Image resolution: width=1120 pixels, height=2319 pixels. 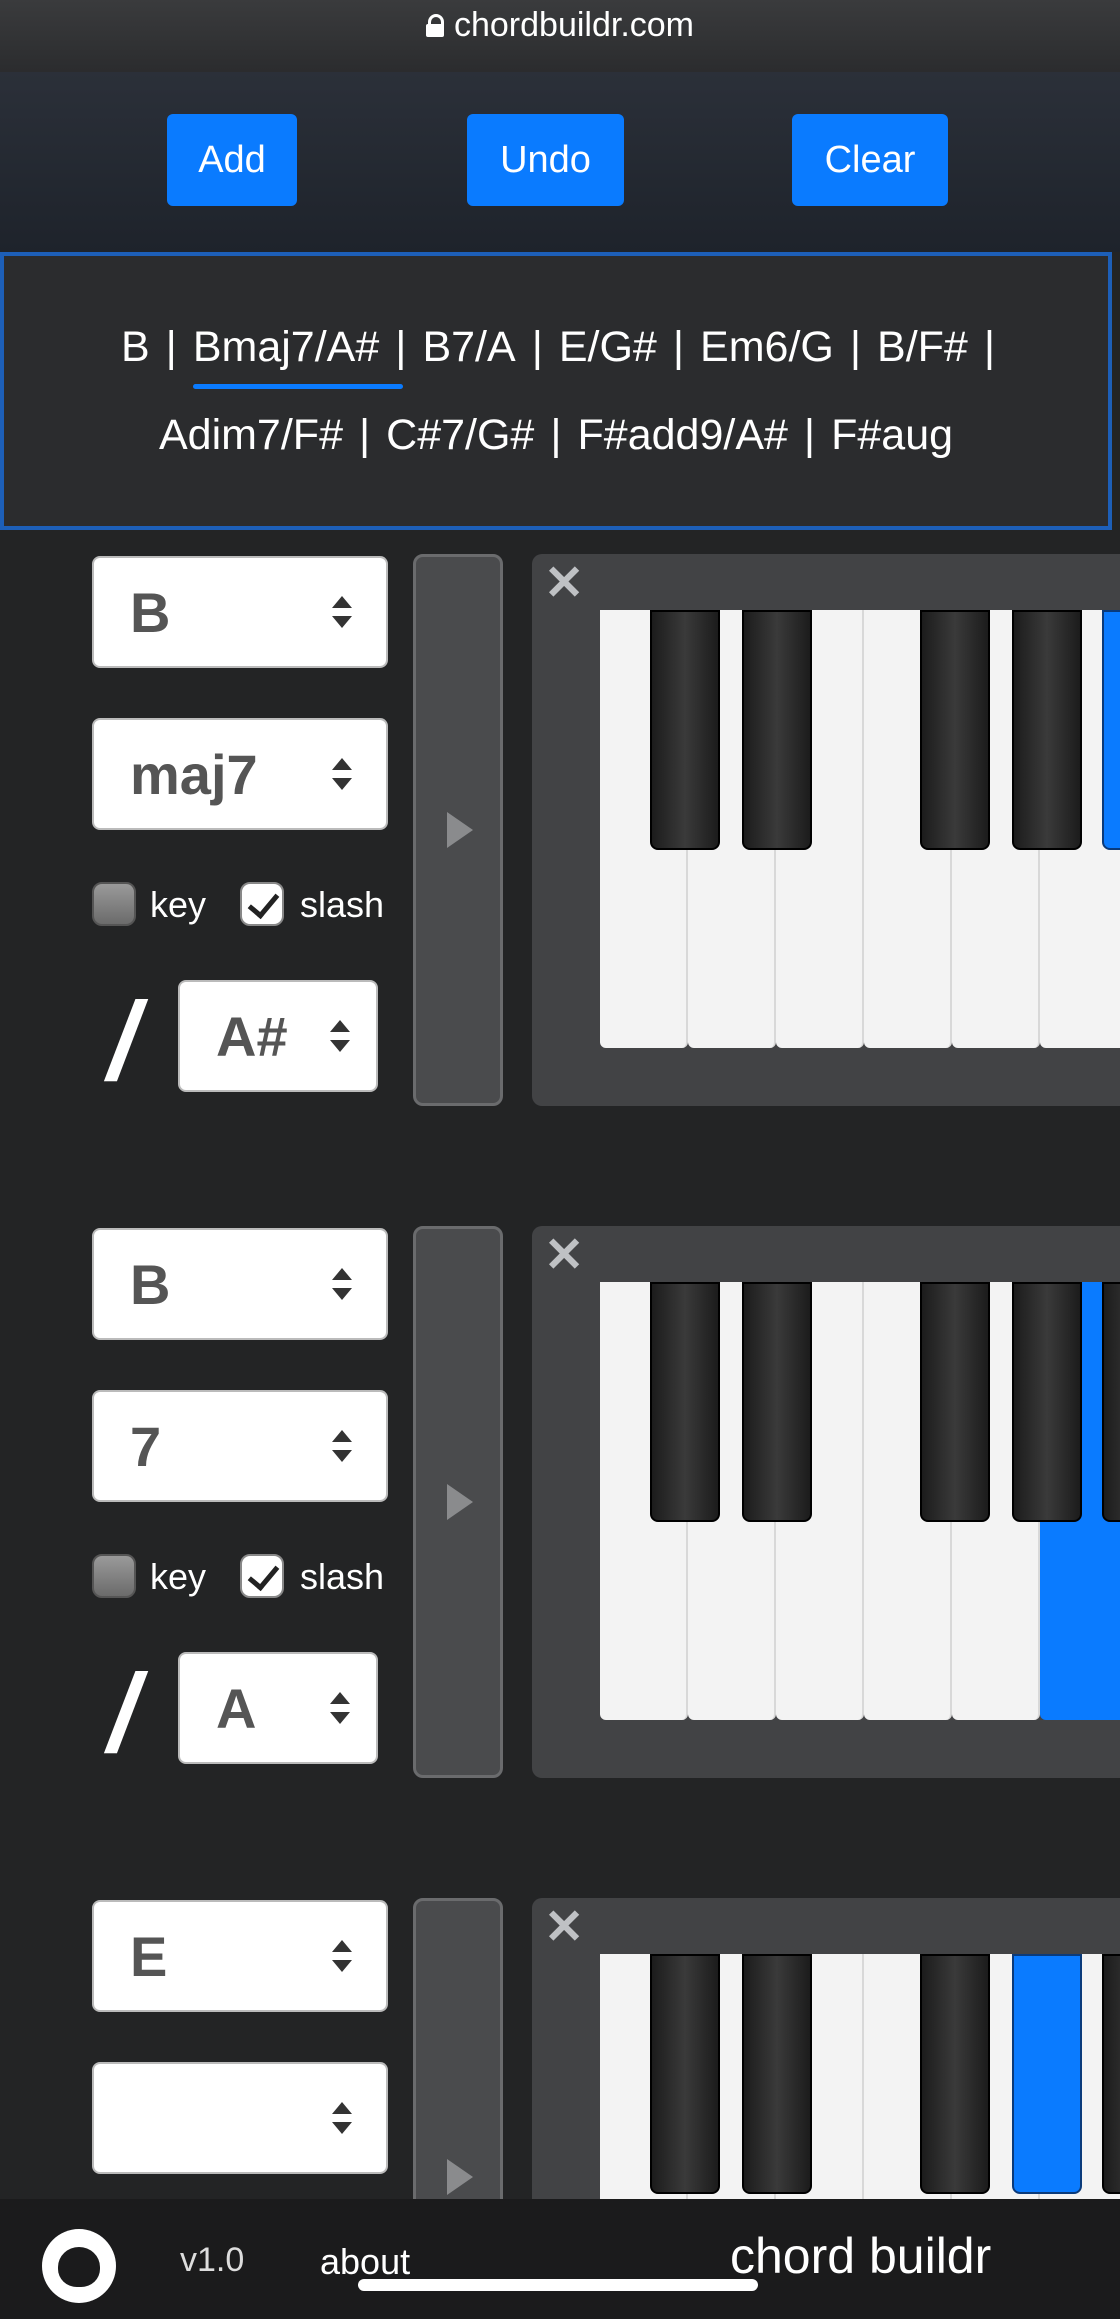 I want to click on progression-chord: F#add9/A#, so click(x=683, y=435).